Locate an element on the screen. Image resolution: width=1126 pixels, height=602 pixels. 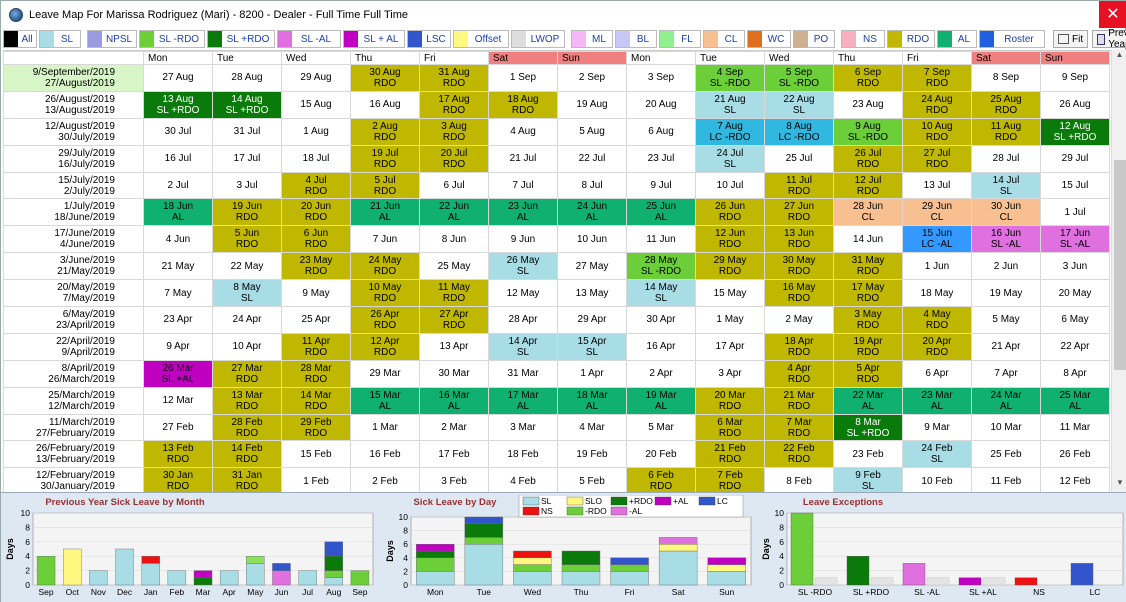
day-cell: 3 Aug RDO is located at coordinates (454, 131).